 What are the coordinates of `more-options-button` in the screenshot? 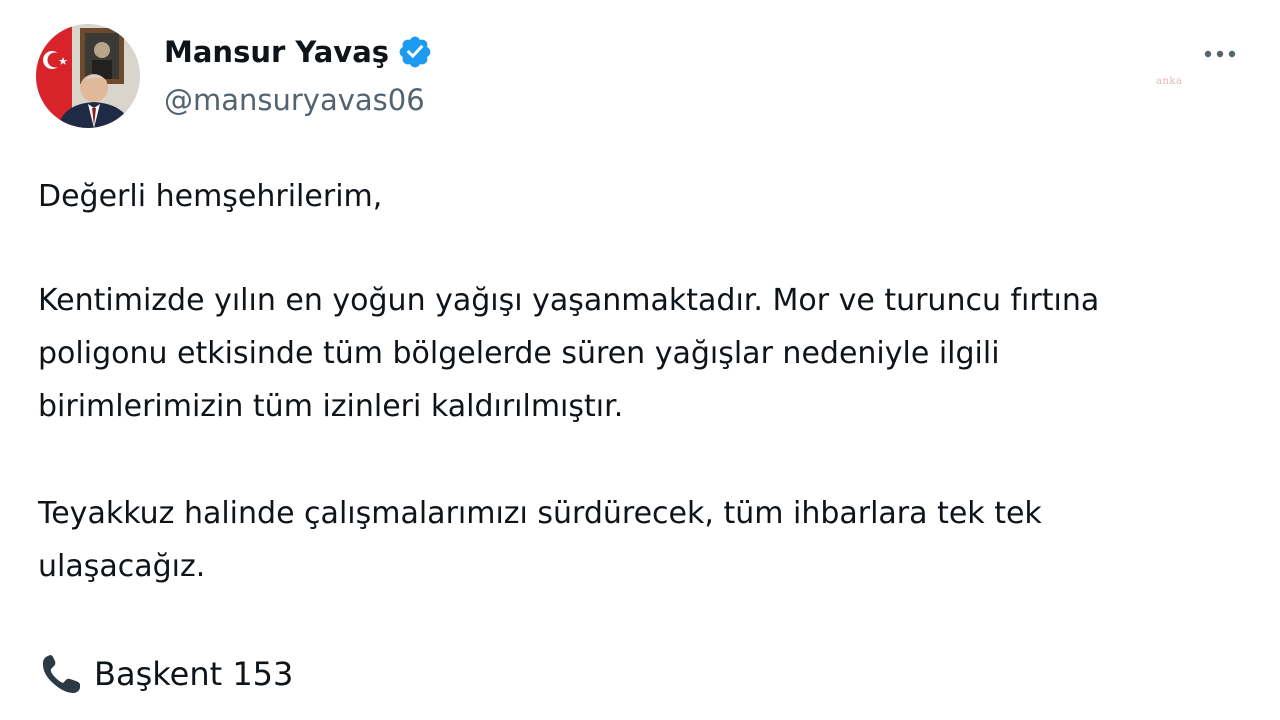 It's located at (1220, 54).